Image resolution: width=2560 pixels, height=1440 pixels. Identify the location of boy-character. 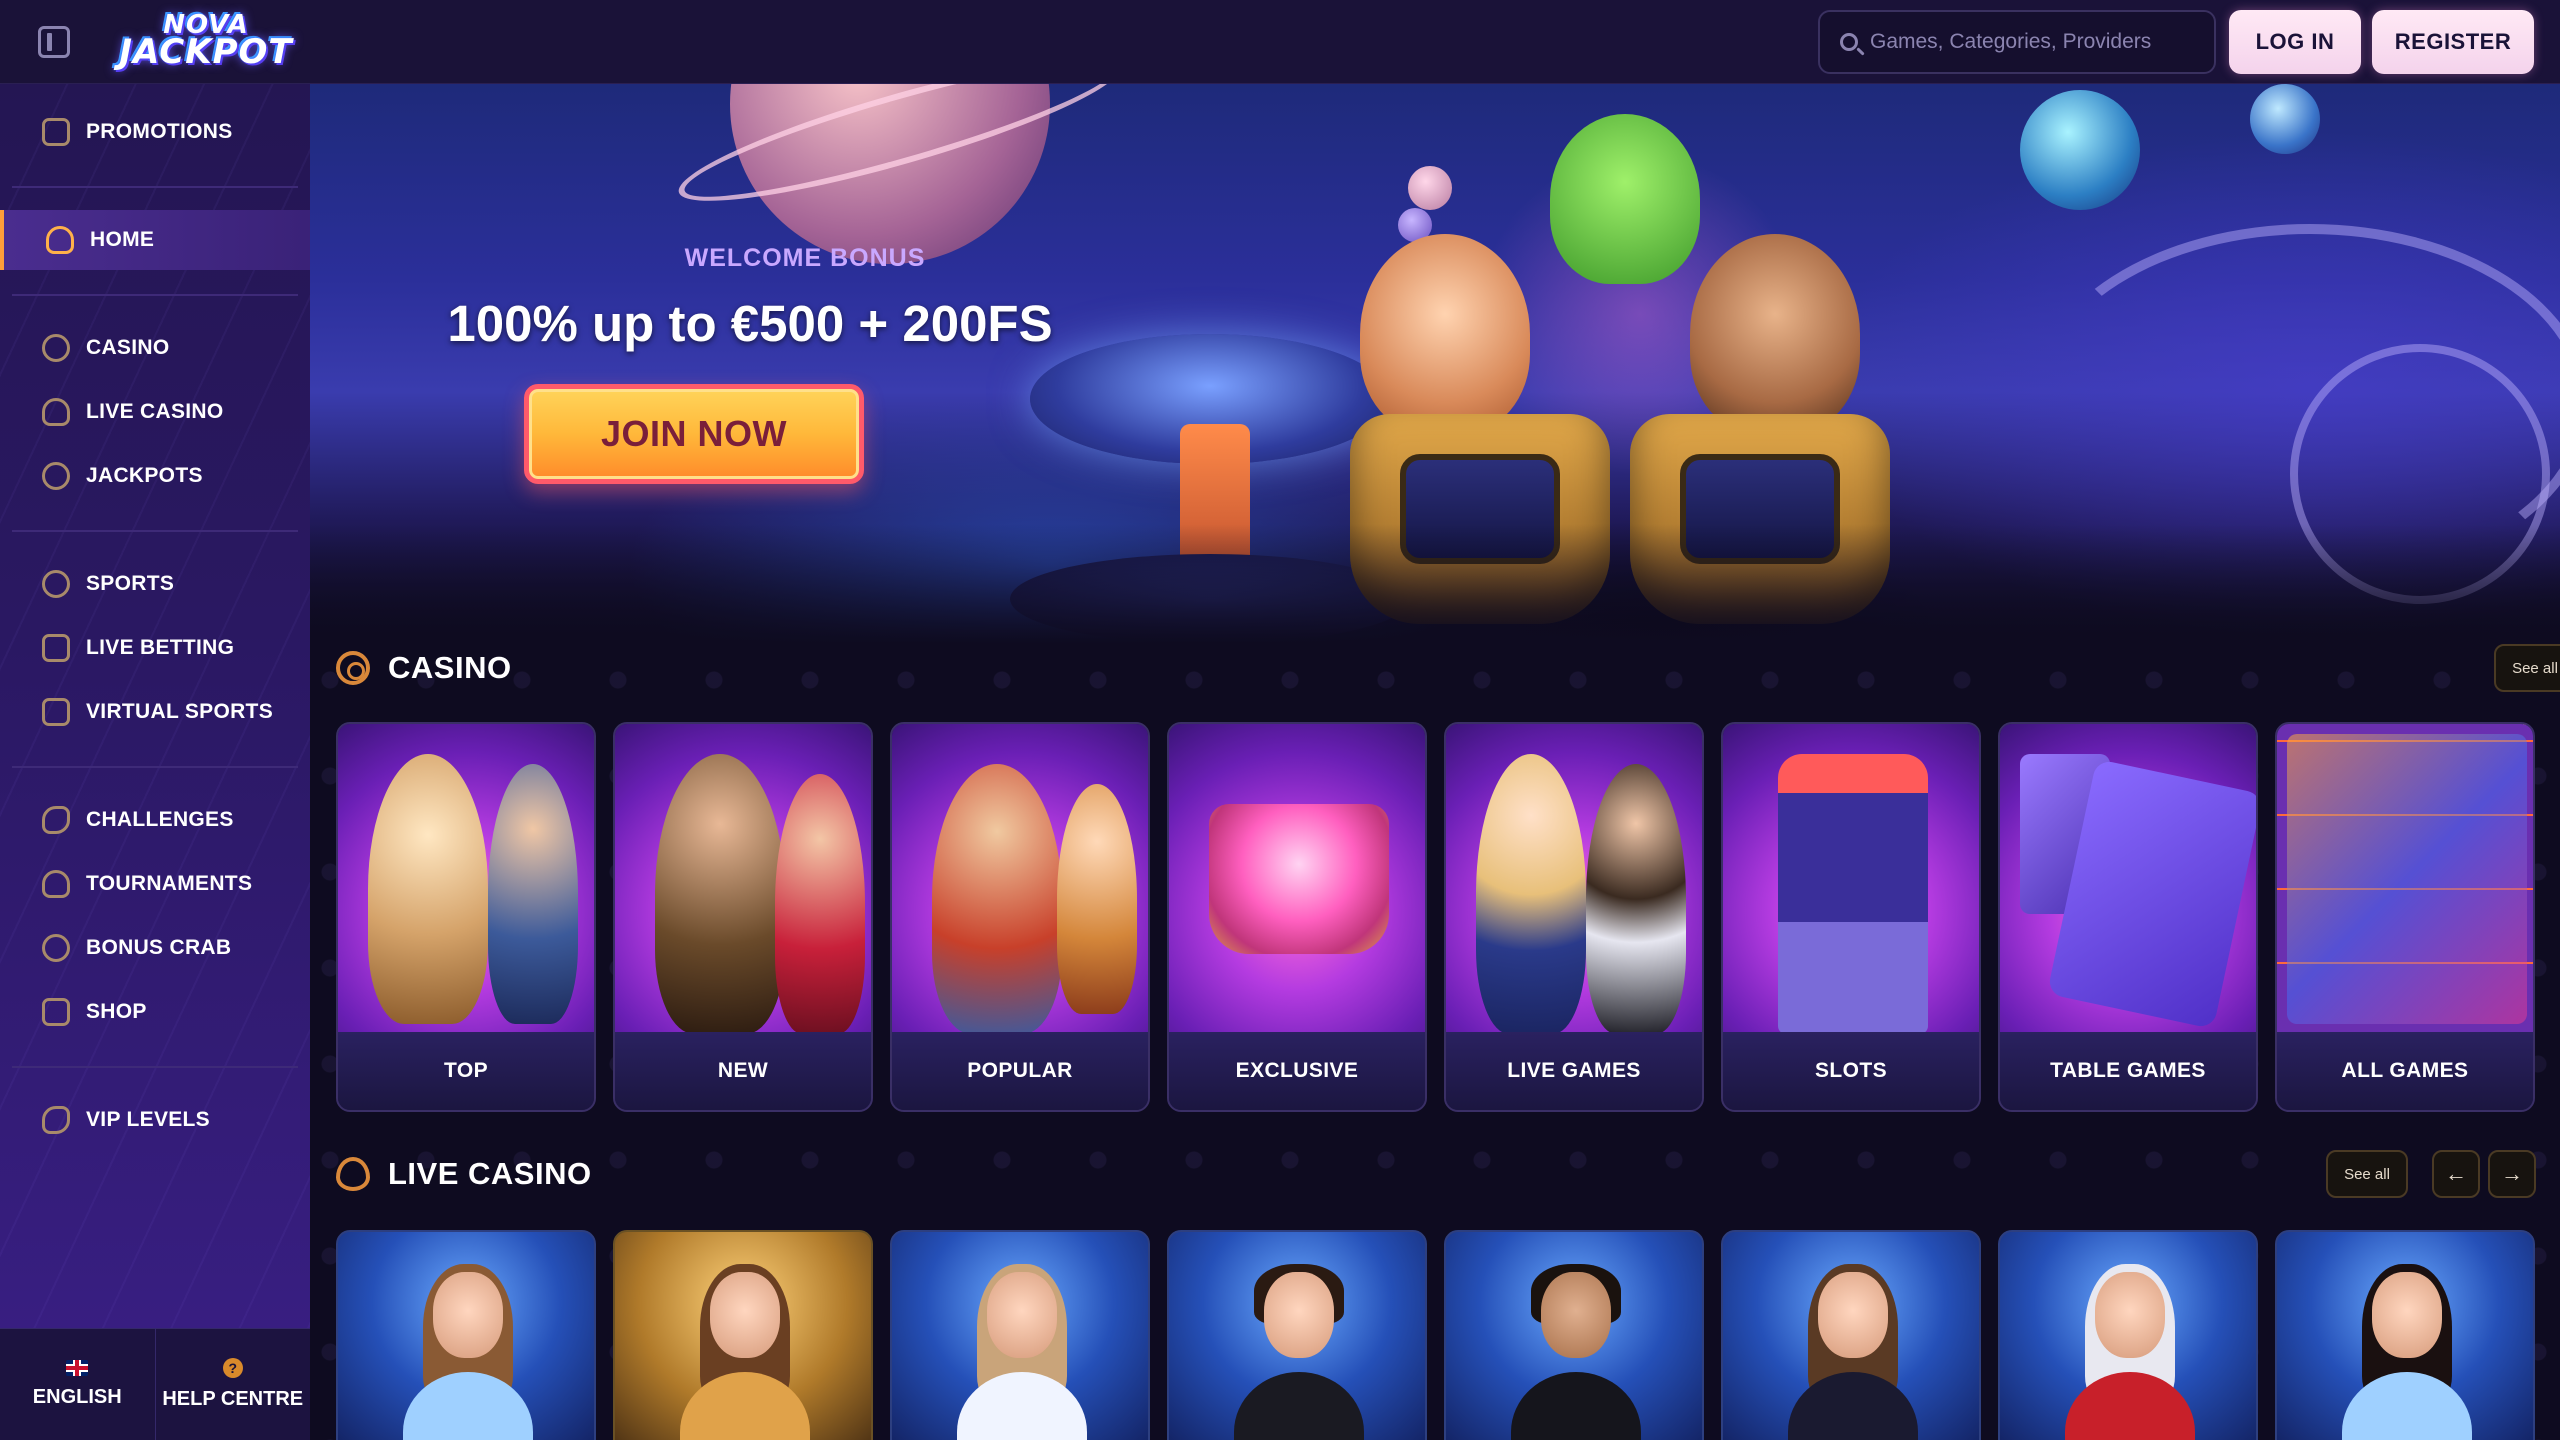
(1775, 334).